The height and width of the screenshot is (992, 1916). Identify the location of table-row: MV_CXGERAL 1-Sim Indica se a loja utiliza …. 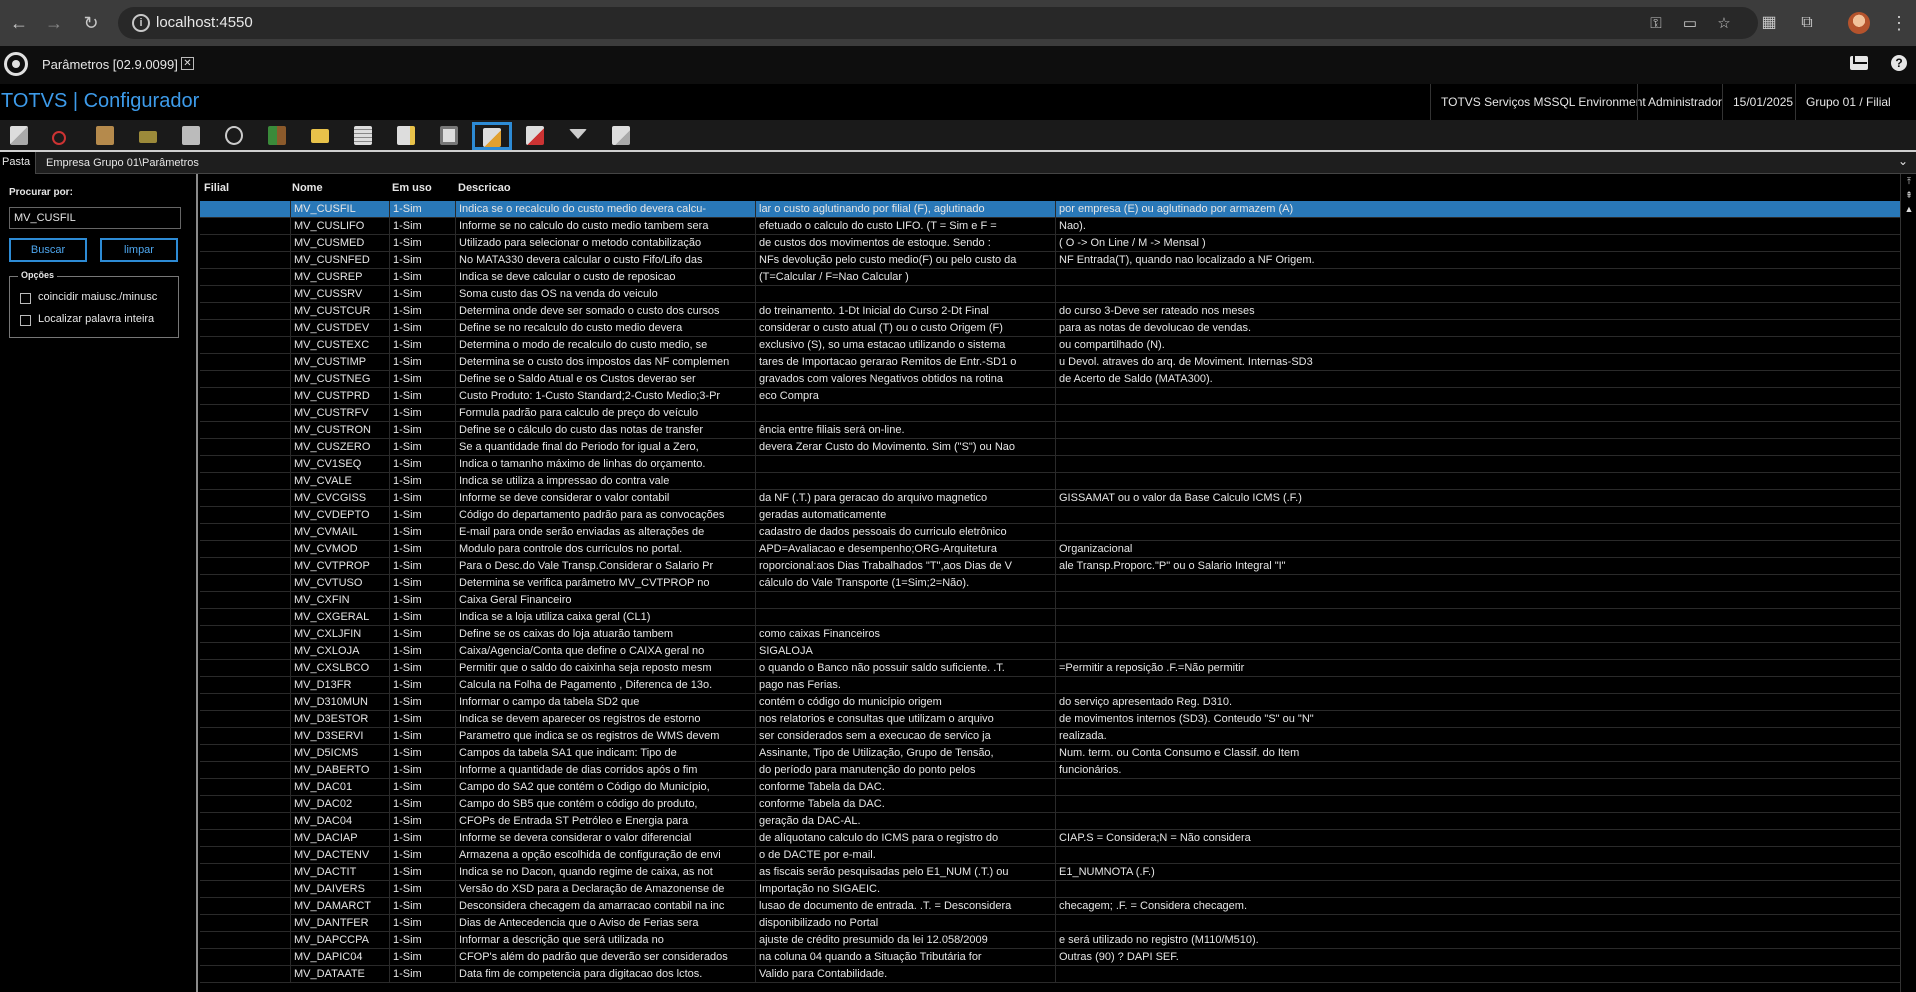
(1050, 617).